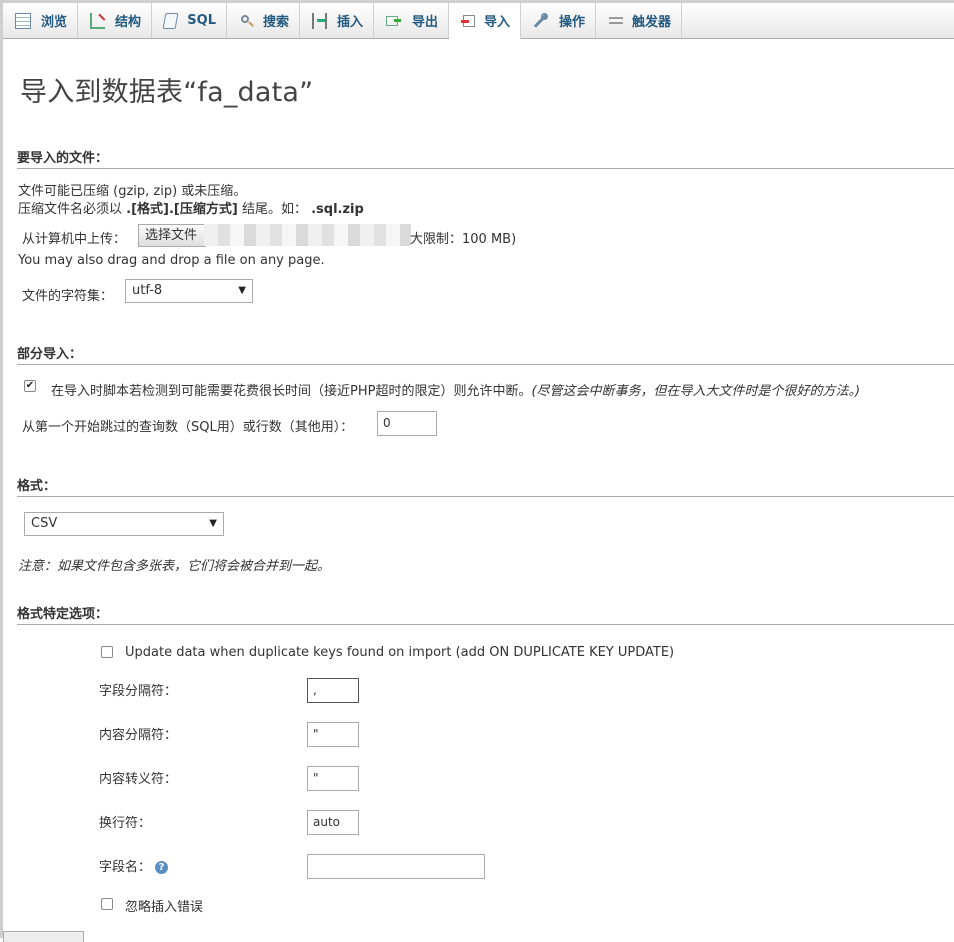  I want to click on format-value: CSV, so click(44, 523).